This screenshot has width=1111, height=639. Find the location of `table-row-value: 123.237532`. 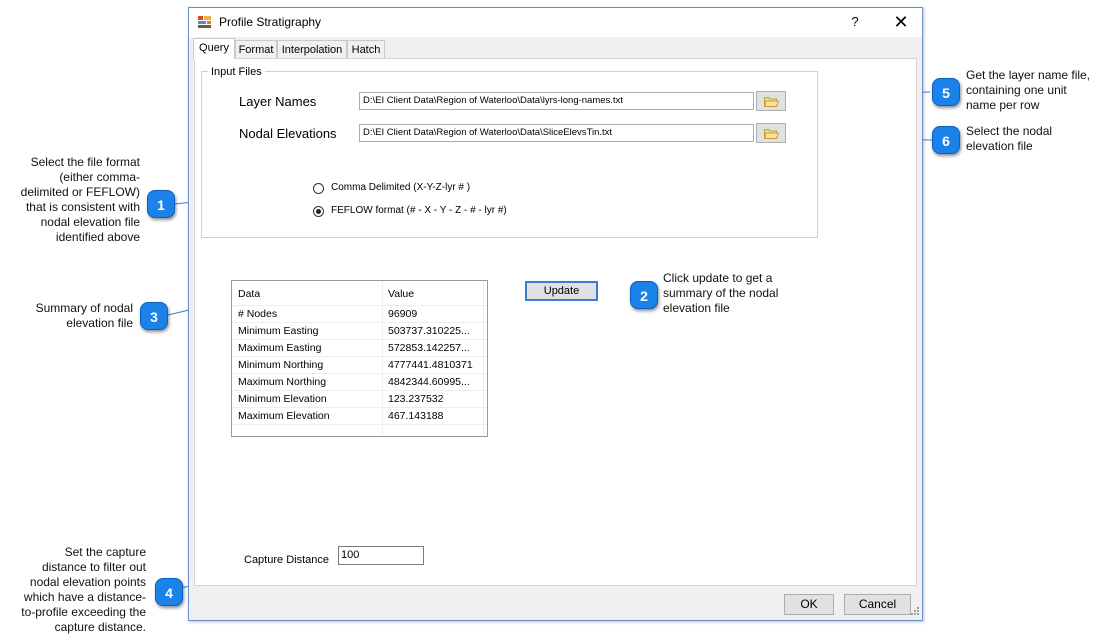

table-row-value: 123.237532 is located at coordinates (416, 399).